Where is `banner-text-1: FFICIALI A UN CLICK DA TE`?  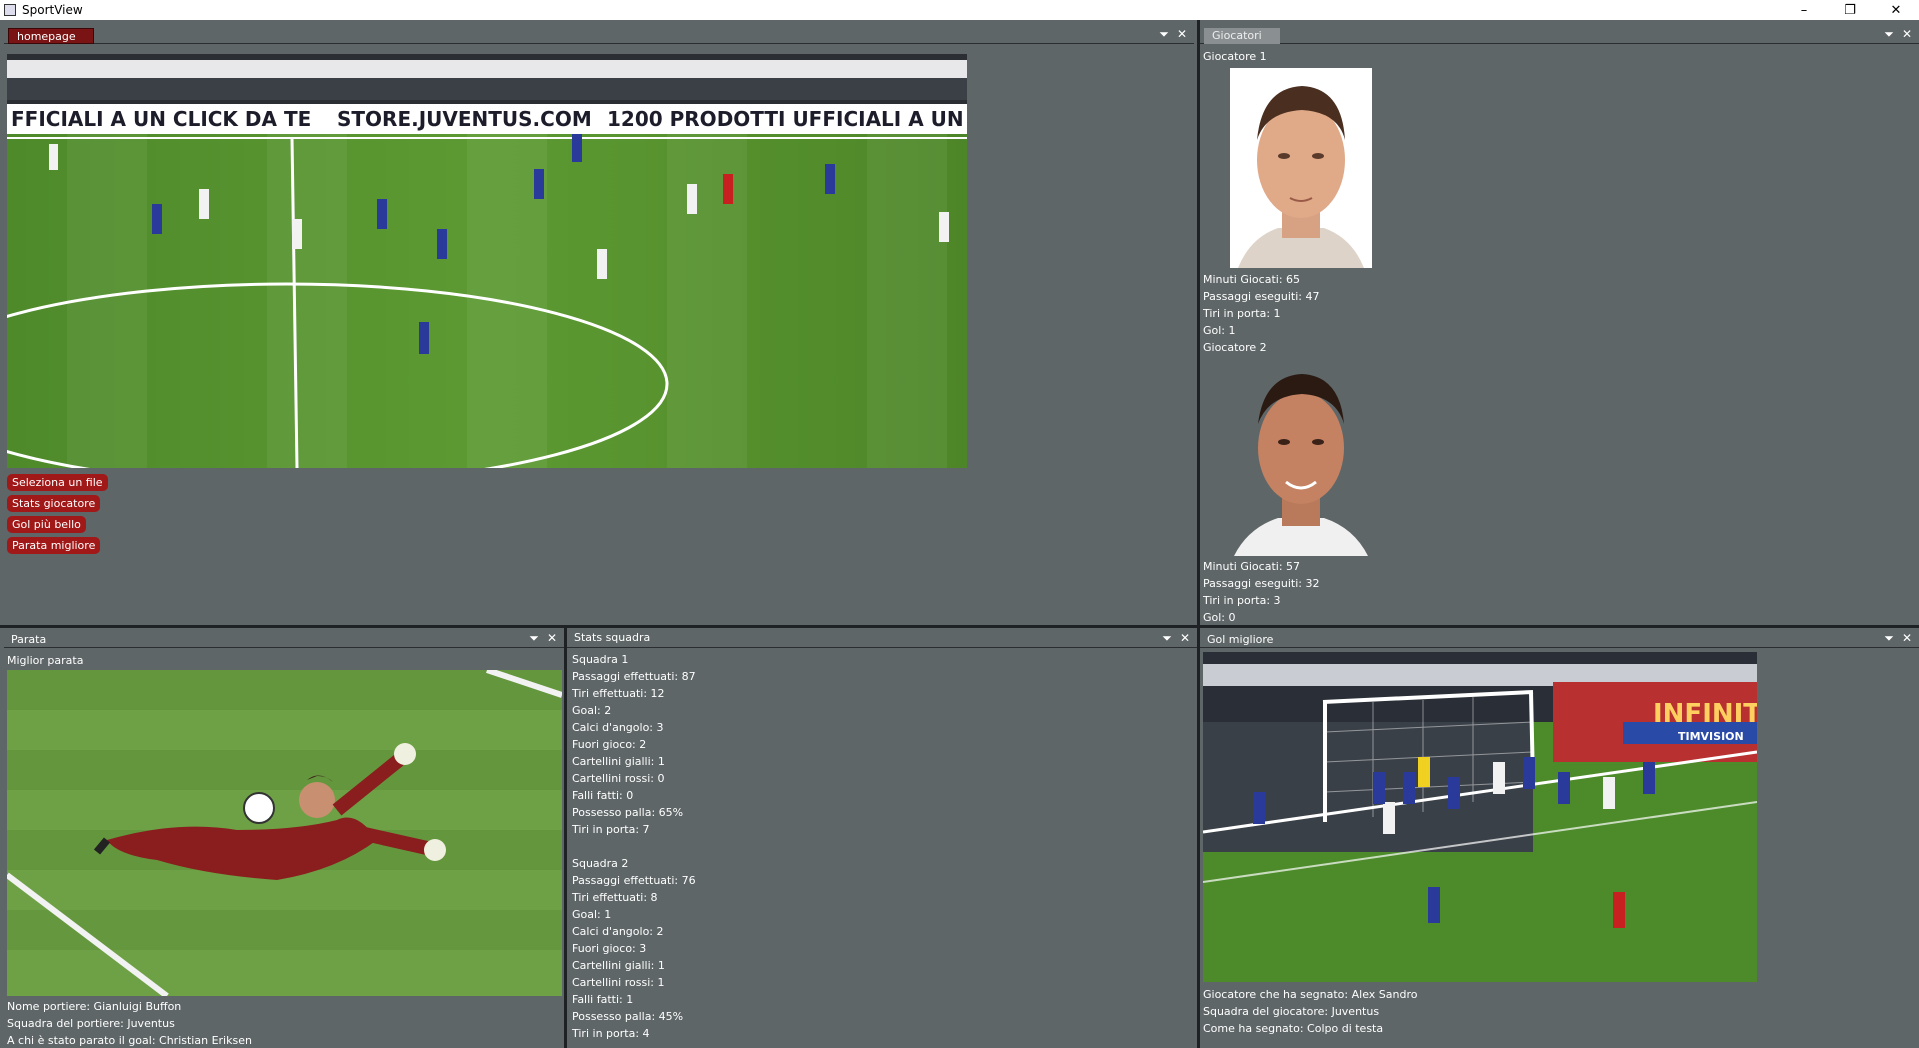 banner-text-1: FFICIALI A UN CLICK DA TE is located at coordinates (161, 119).